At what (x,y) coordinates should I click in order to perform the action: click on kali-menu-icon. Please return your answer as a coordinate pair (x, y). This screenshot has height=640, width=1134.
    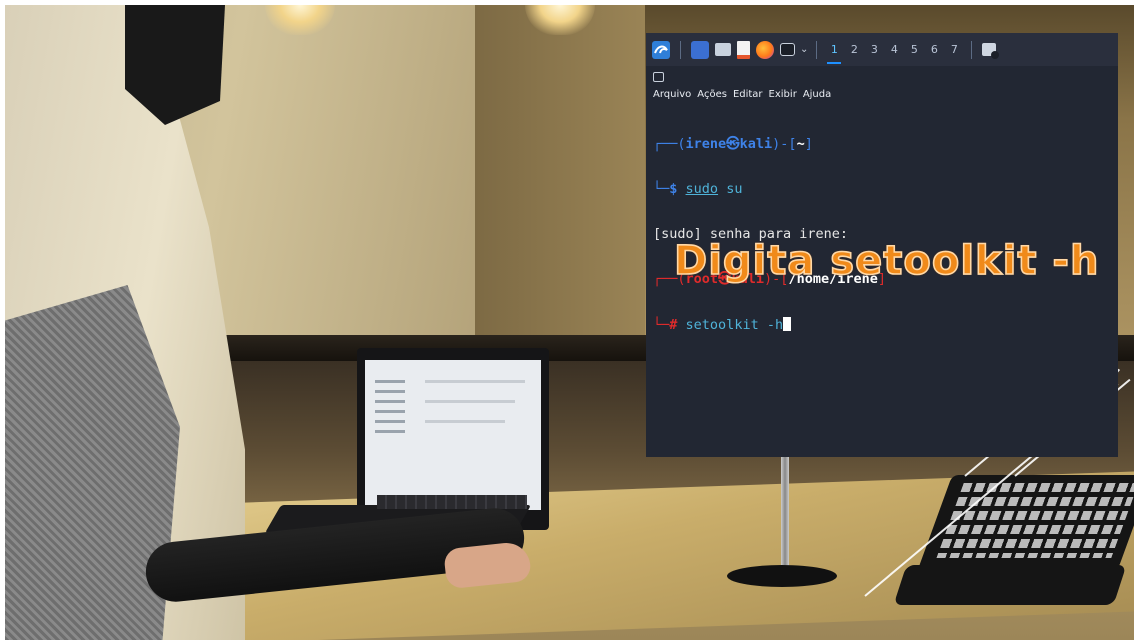
    Looking at the image, I should click on (661, 49).